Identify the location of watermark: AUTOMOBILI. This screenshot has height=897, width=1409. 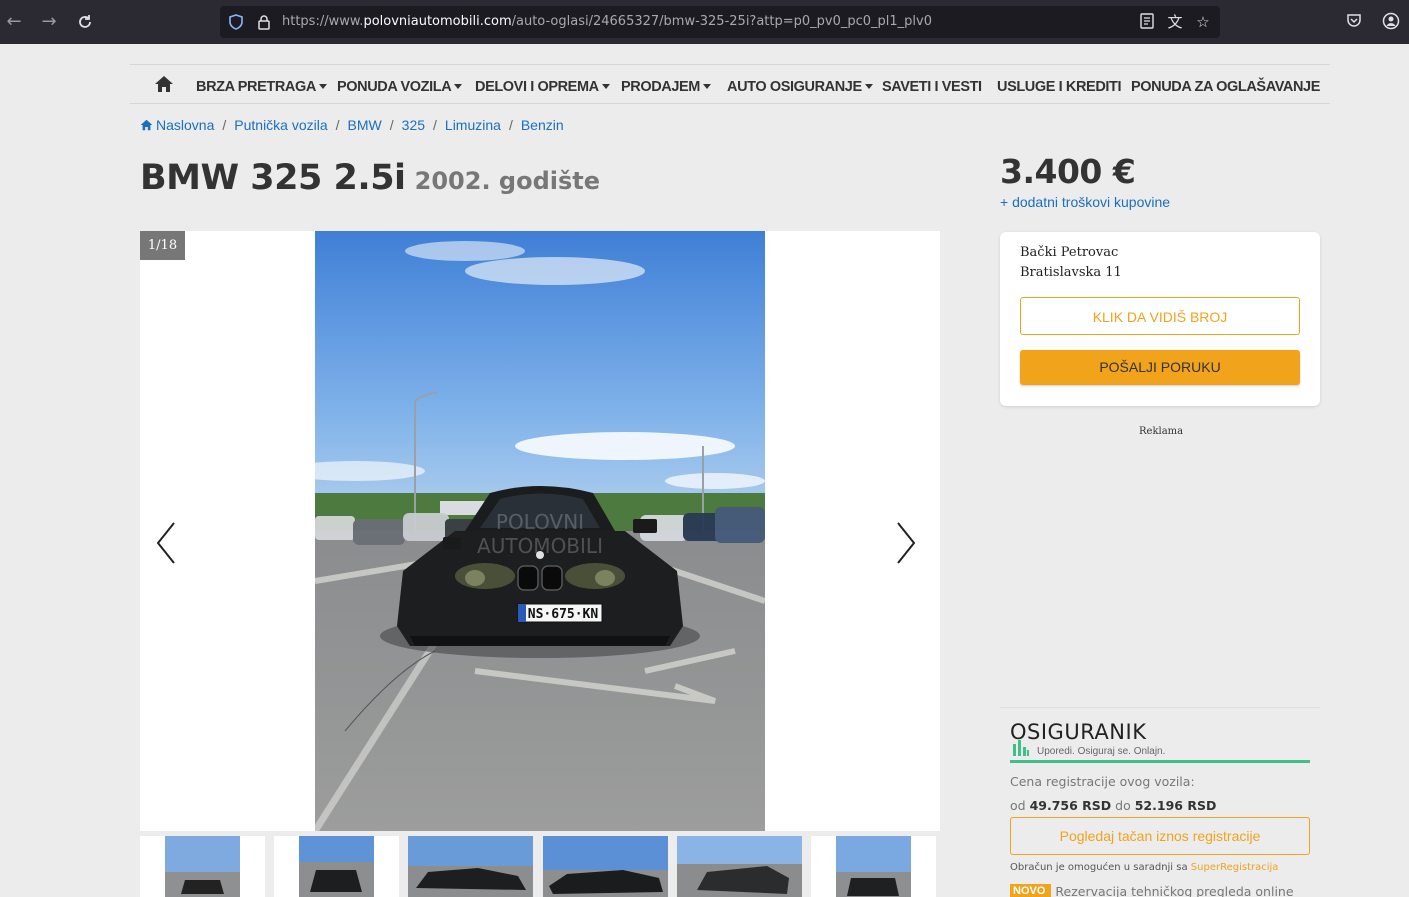
(540, 546).